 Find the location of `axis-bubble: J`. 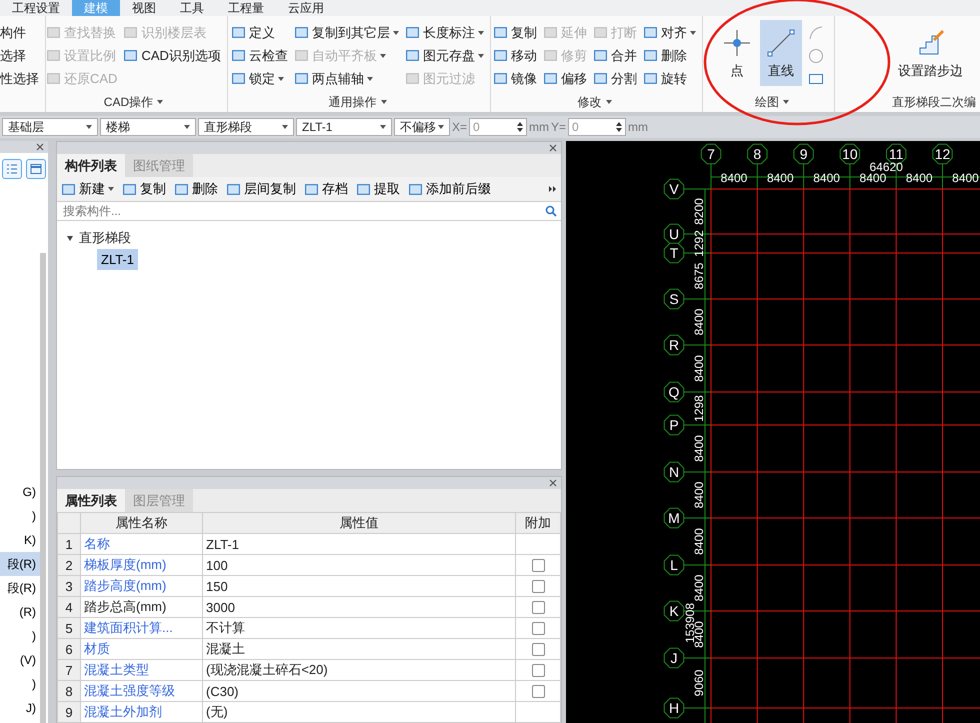

axis-bubble: J is located at coordinates (674, 658).